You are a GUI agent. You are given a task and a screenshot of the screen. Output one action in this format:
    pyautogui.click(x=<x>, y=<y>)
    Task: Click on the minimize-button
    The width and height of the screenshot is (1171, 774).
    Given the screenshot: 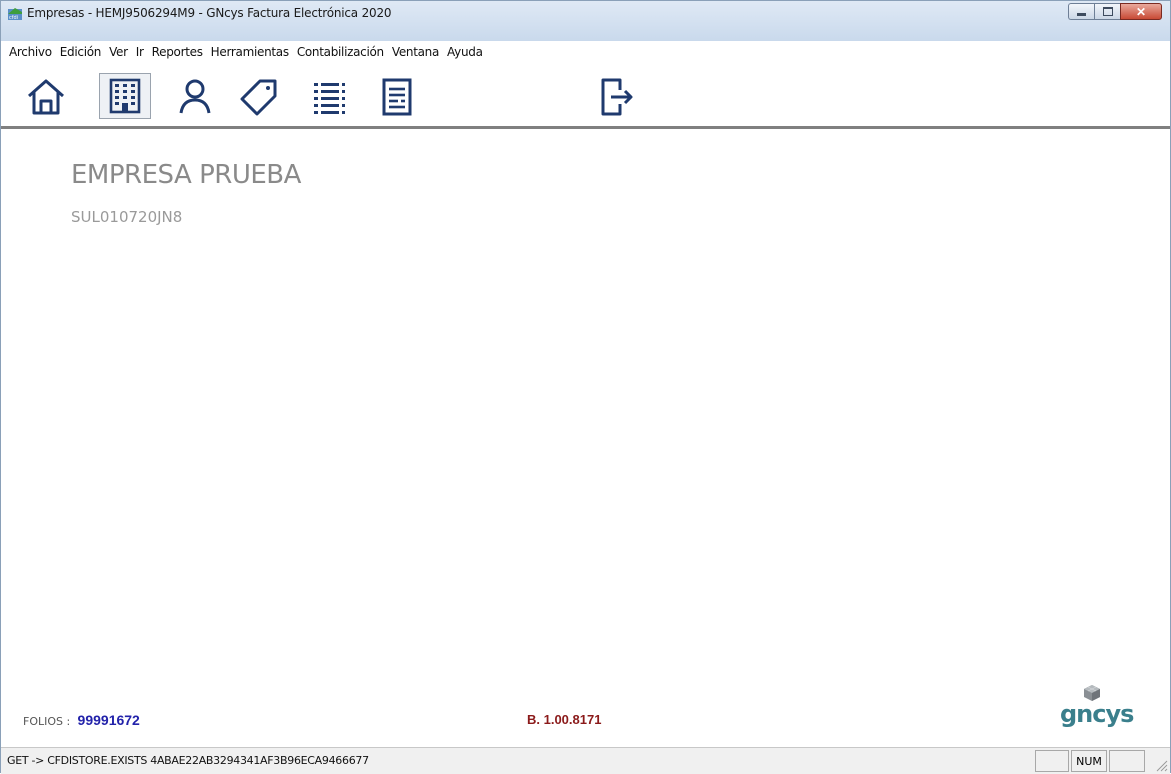 What is the action you would take?
    pyautogui.click(x=1081, y=11)
    